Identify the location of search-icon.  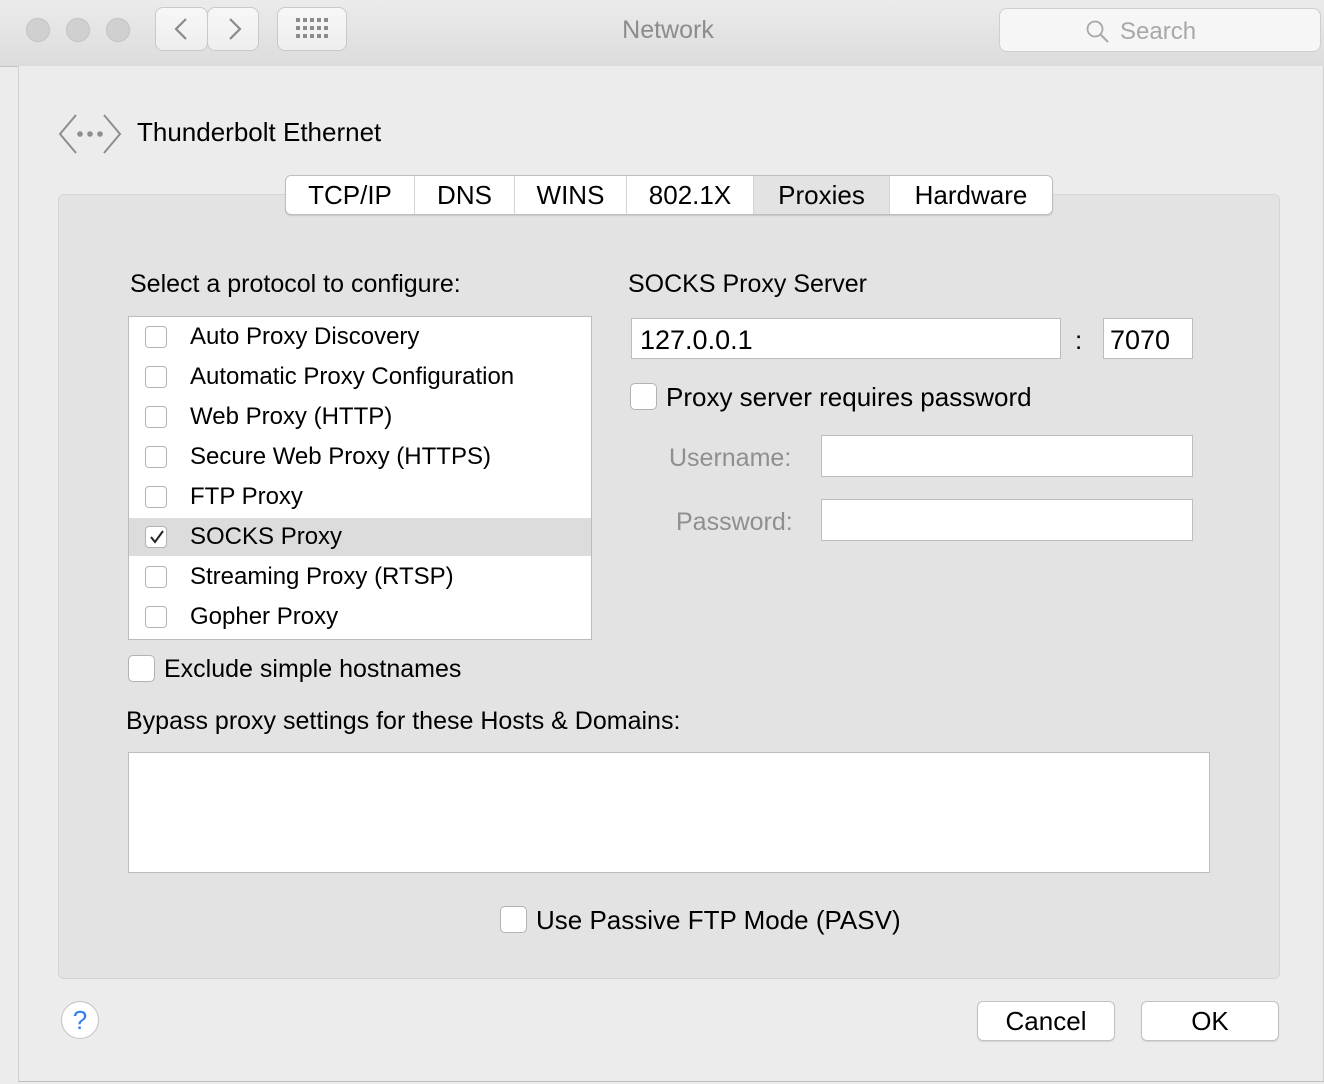
(1097, 31).